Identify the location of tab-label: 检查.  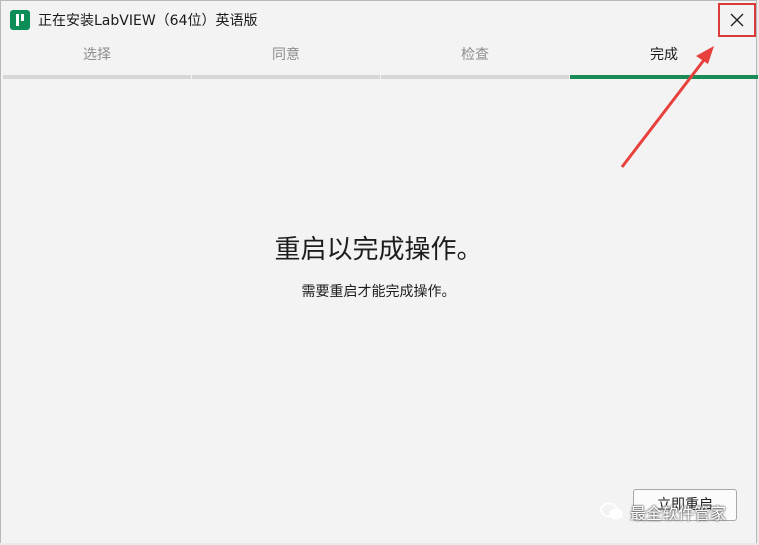
(475, 55).